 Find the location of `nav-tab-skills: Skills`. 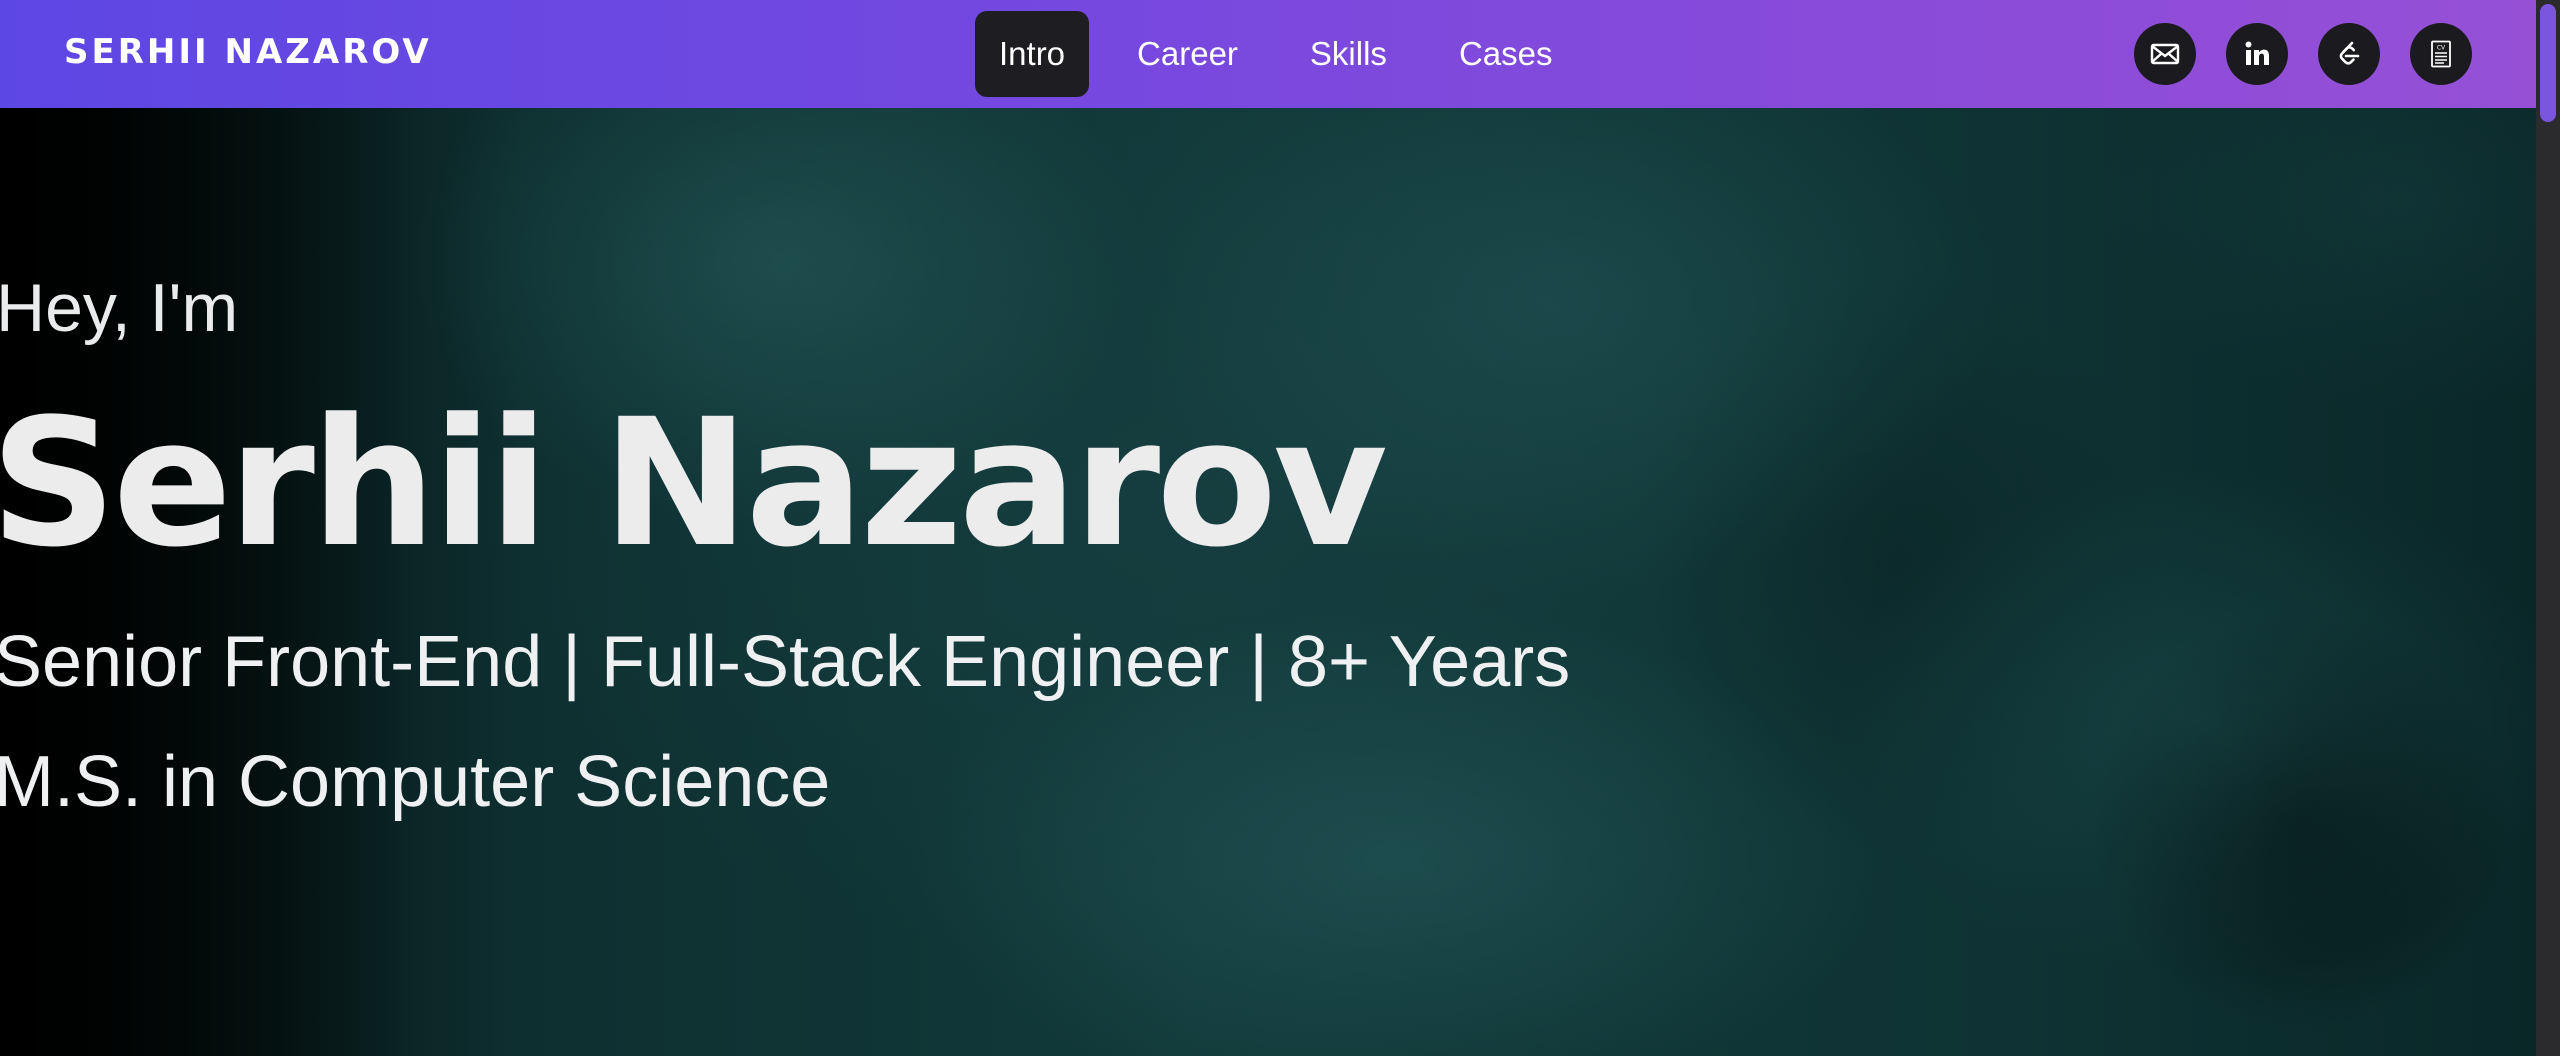

nav-tab-skills: Skills is located at coordinates (1348, 54).